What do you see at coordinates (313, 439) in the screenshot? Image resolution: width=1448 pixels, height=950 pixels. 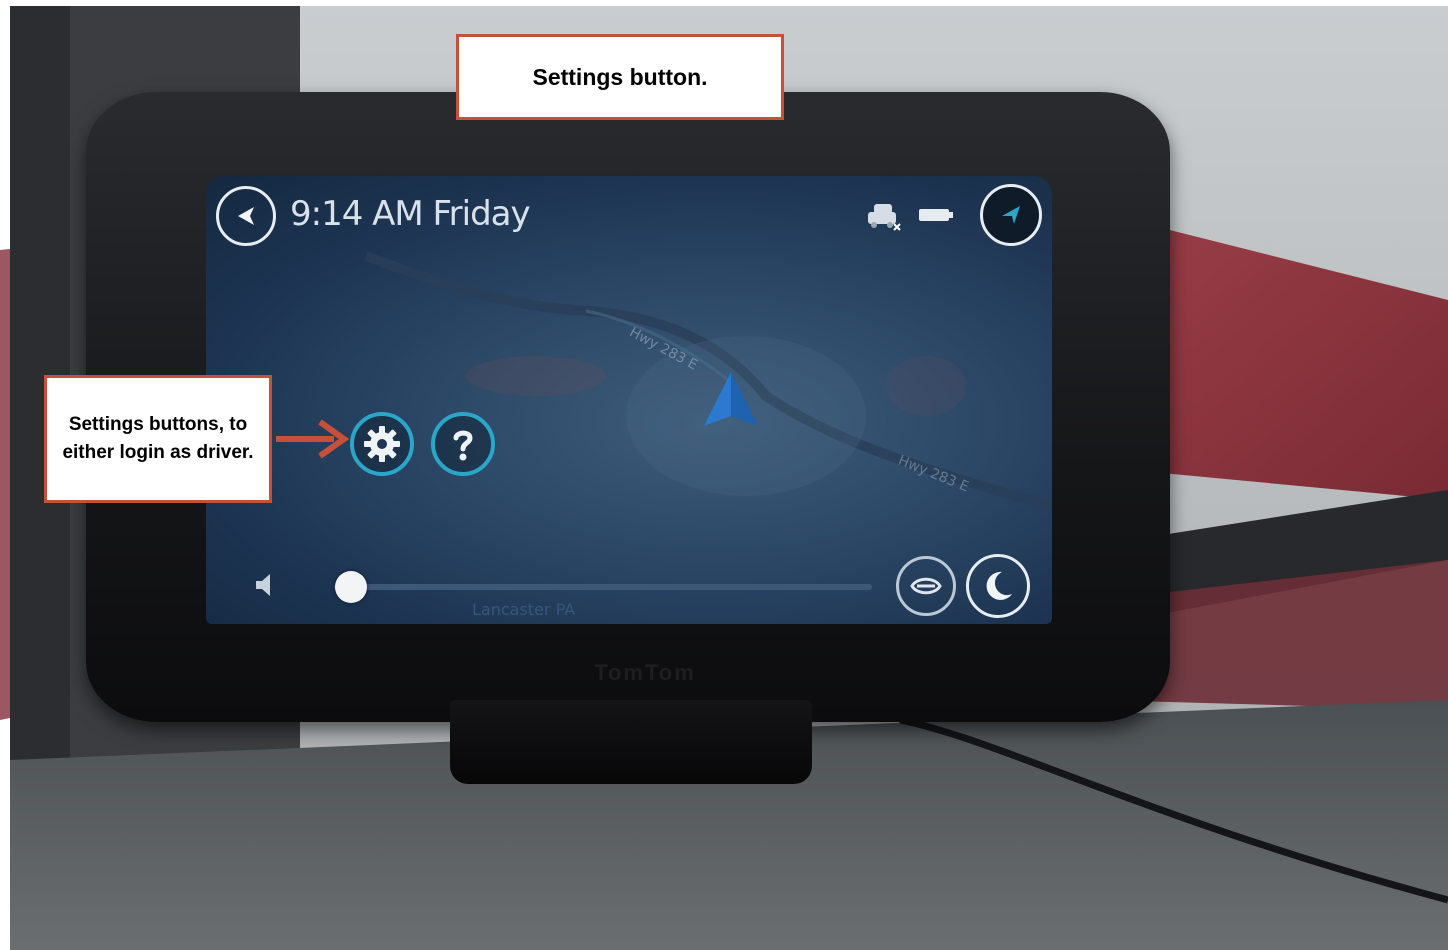 I see `callout-arrow-icon` at bounding box center [313, 439].